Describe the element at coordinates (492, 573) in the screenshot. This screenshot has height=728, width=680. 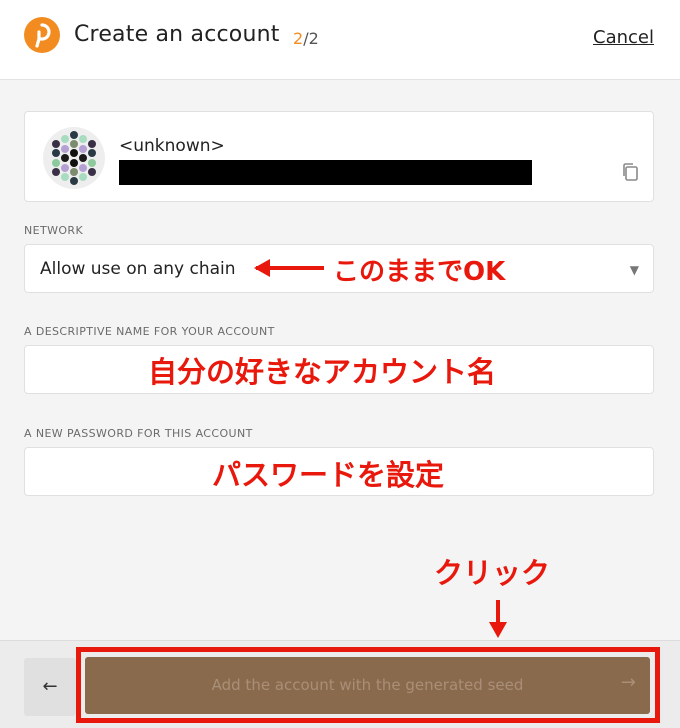
I see `annotation-click-note: クリック` at that location.